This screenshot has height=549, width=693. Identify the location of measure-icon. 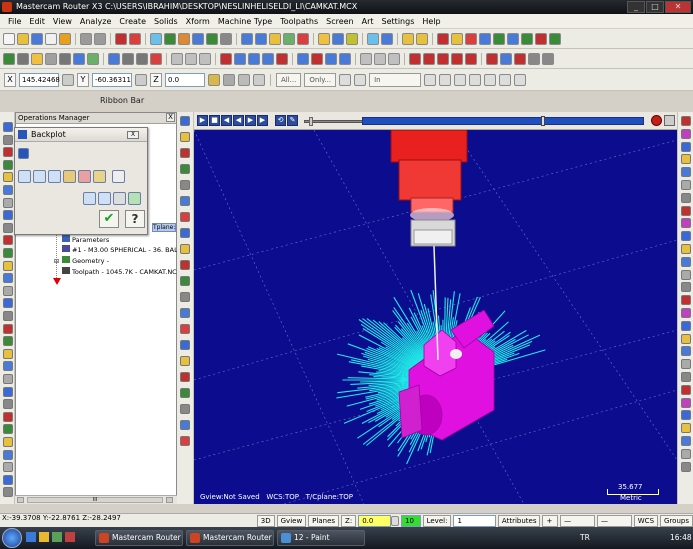
(387, 38).